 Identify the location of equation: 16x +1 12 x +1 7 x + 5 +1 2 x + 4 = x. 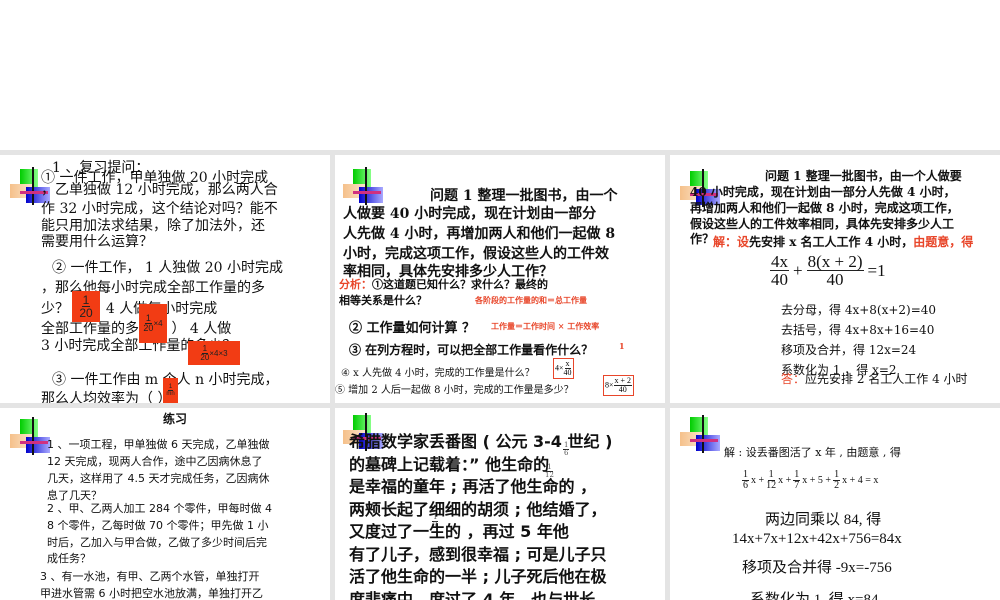
(810, 480).